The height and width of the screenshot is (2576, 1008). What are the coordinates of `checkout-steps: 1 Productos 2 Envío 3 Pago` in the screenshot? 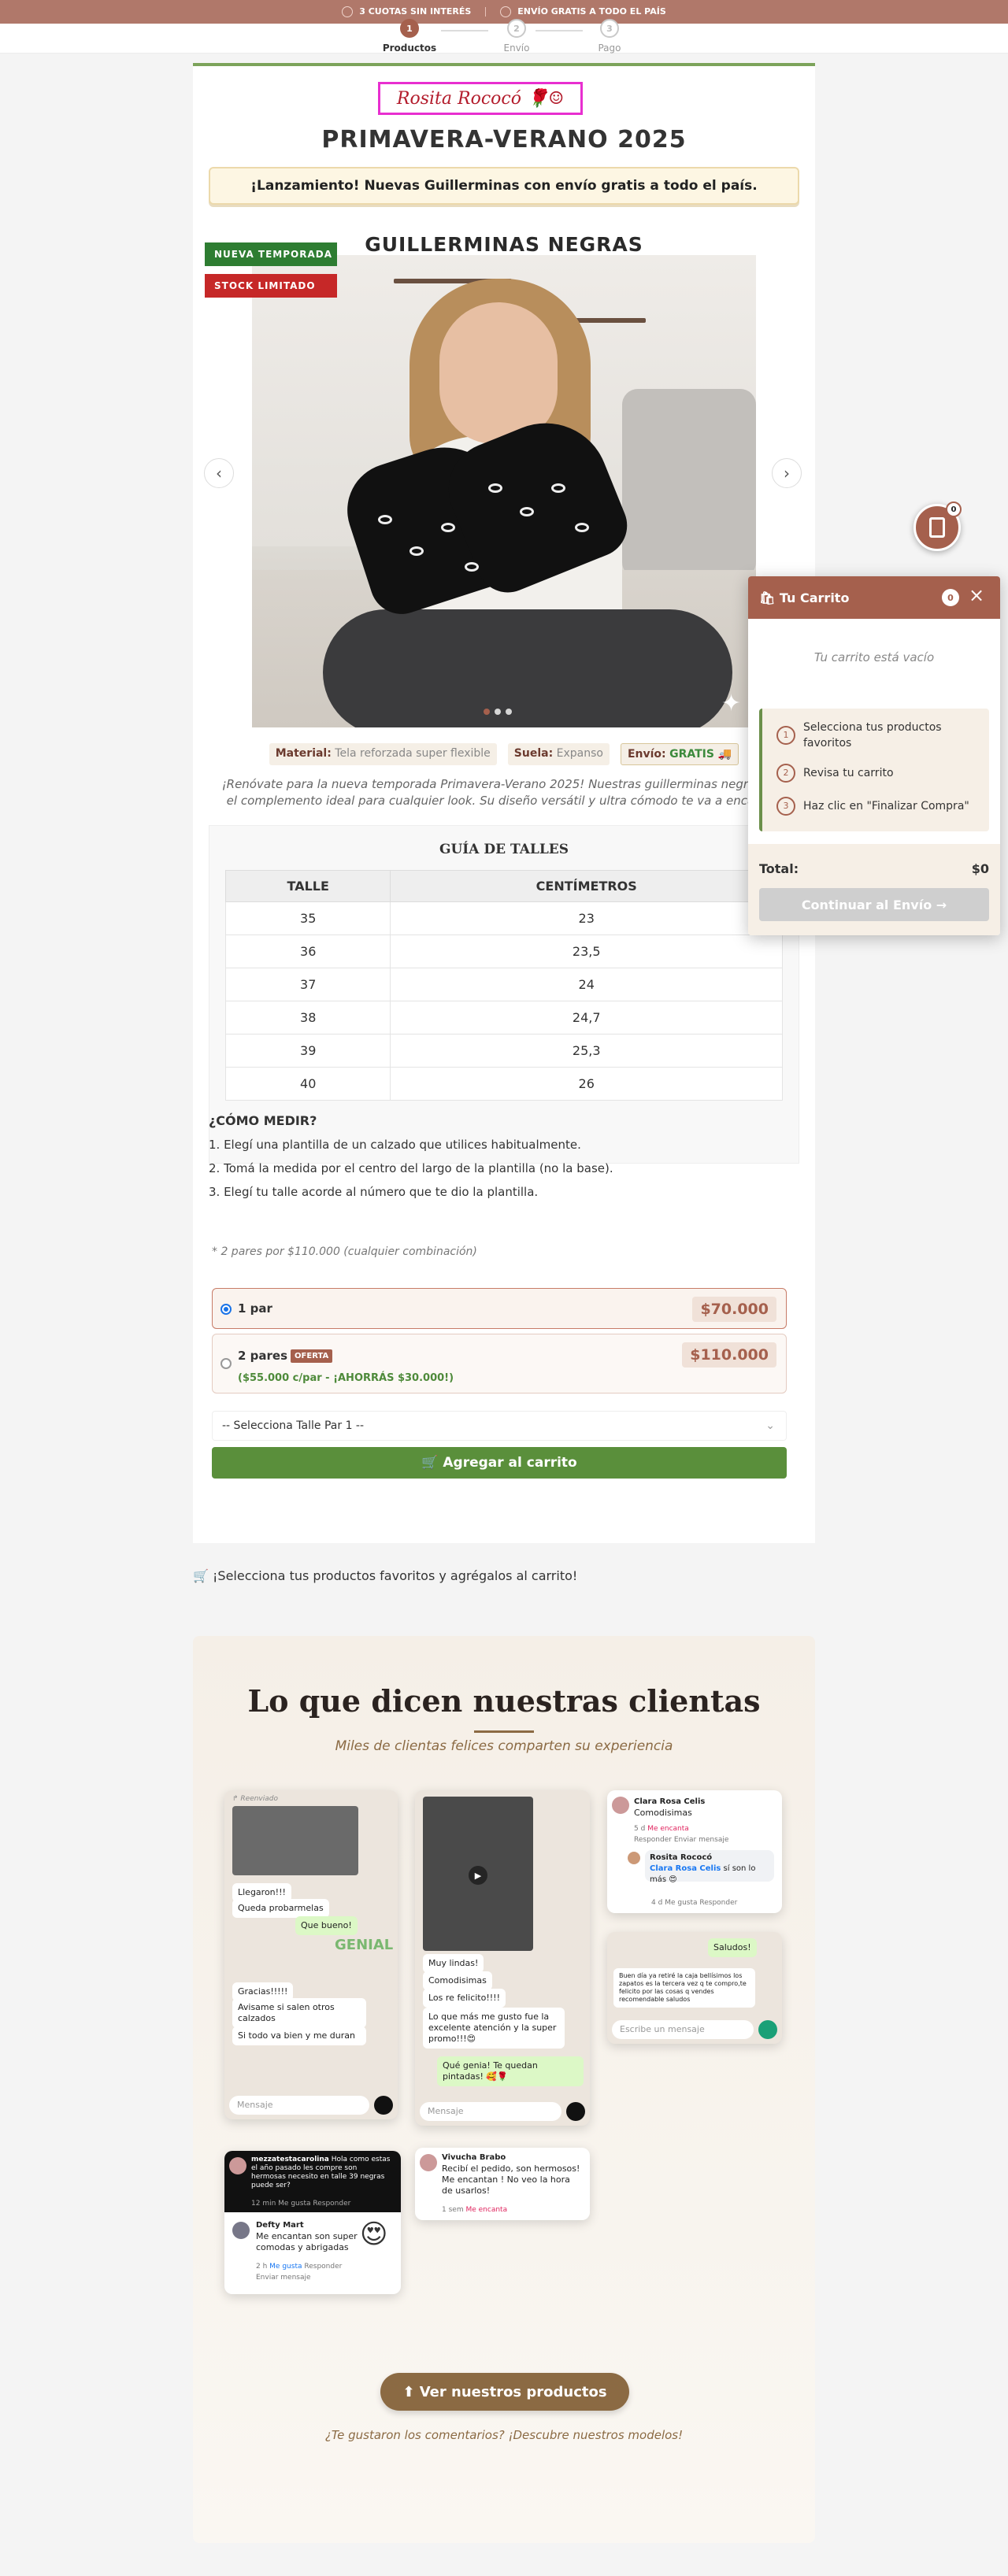 It's located at (504, 36).